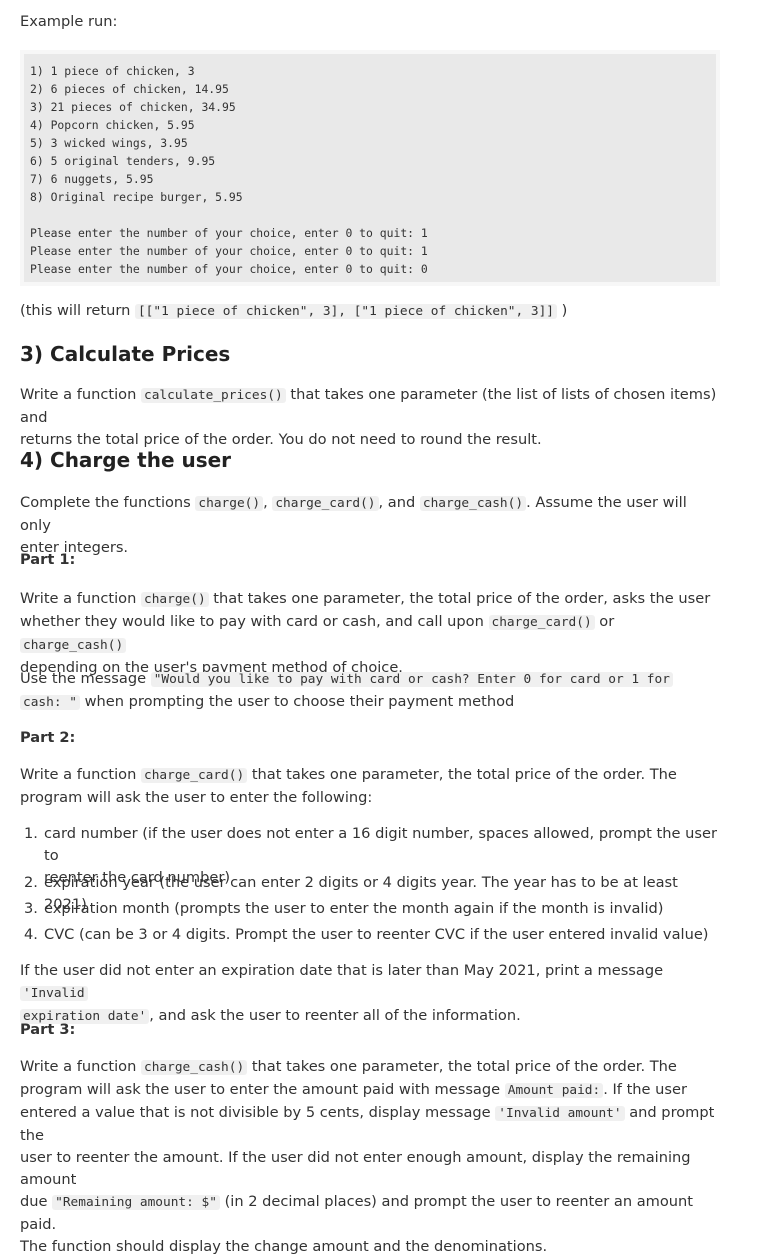 The width and height of the screenshot is (758, 1258). Describe the element at coordinates (85, 678) in the screenshot. I see `text: Use the message` at that location.